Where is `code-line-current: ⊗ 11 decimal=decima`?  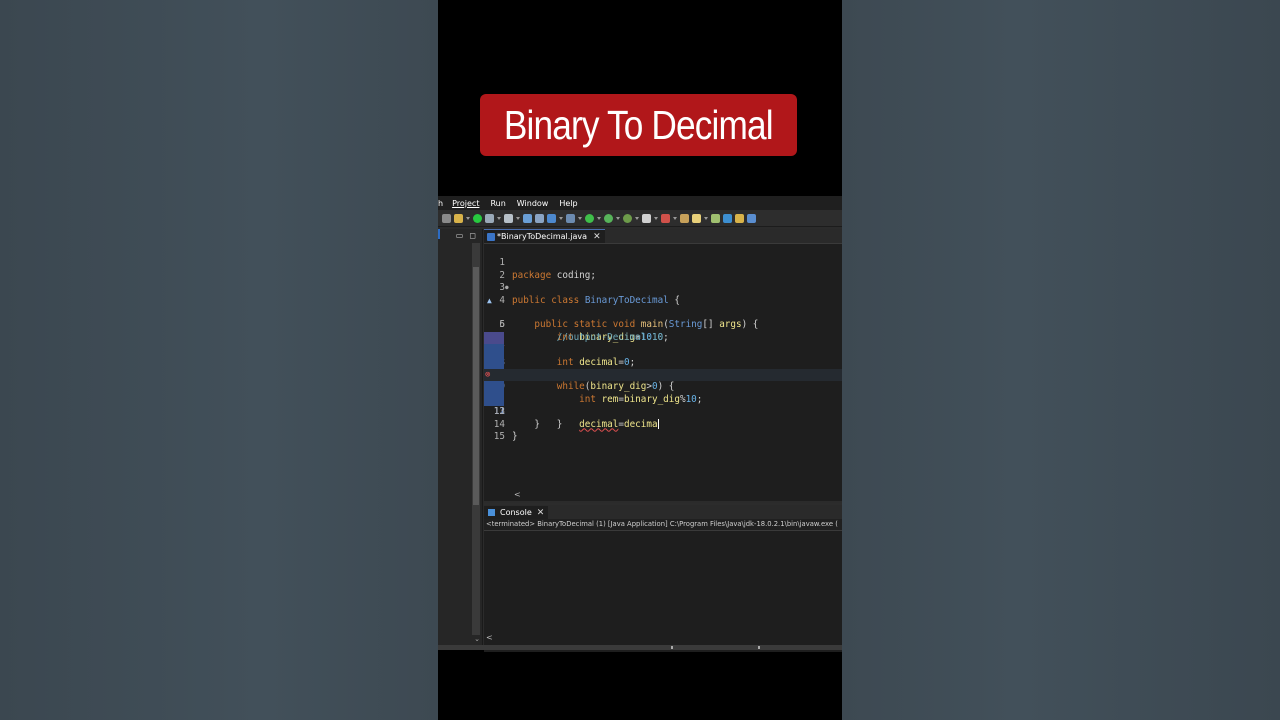
code-line-current: ⊗ 11 decimal=decima is located at coordinates (663, 399).